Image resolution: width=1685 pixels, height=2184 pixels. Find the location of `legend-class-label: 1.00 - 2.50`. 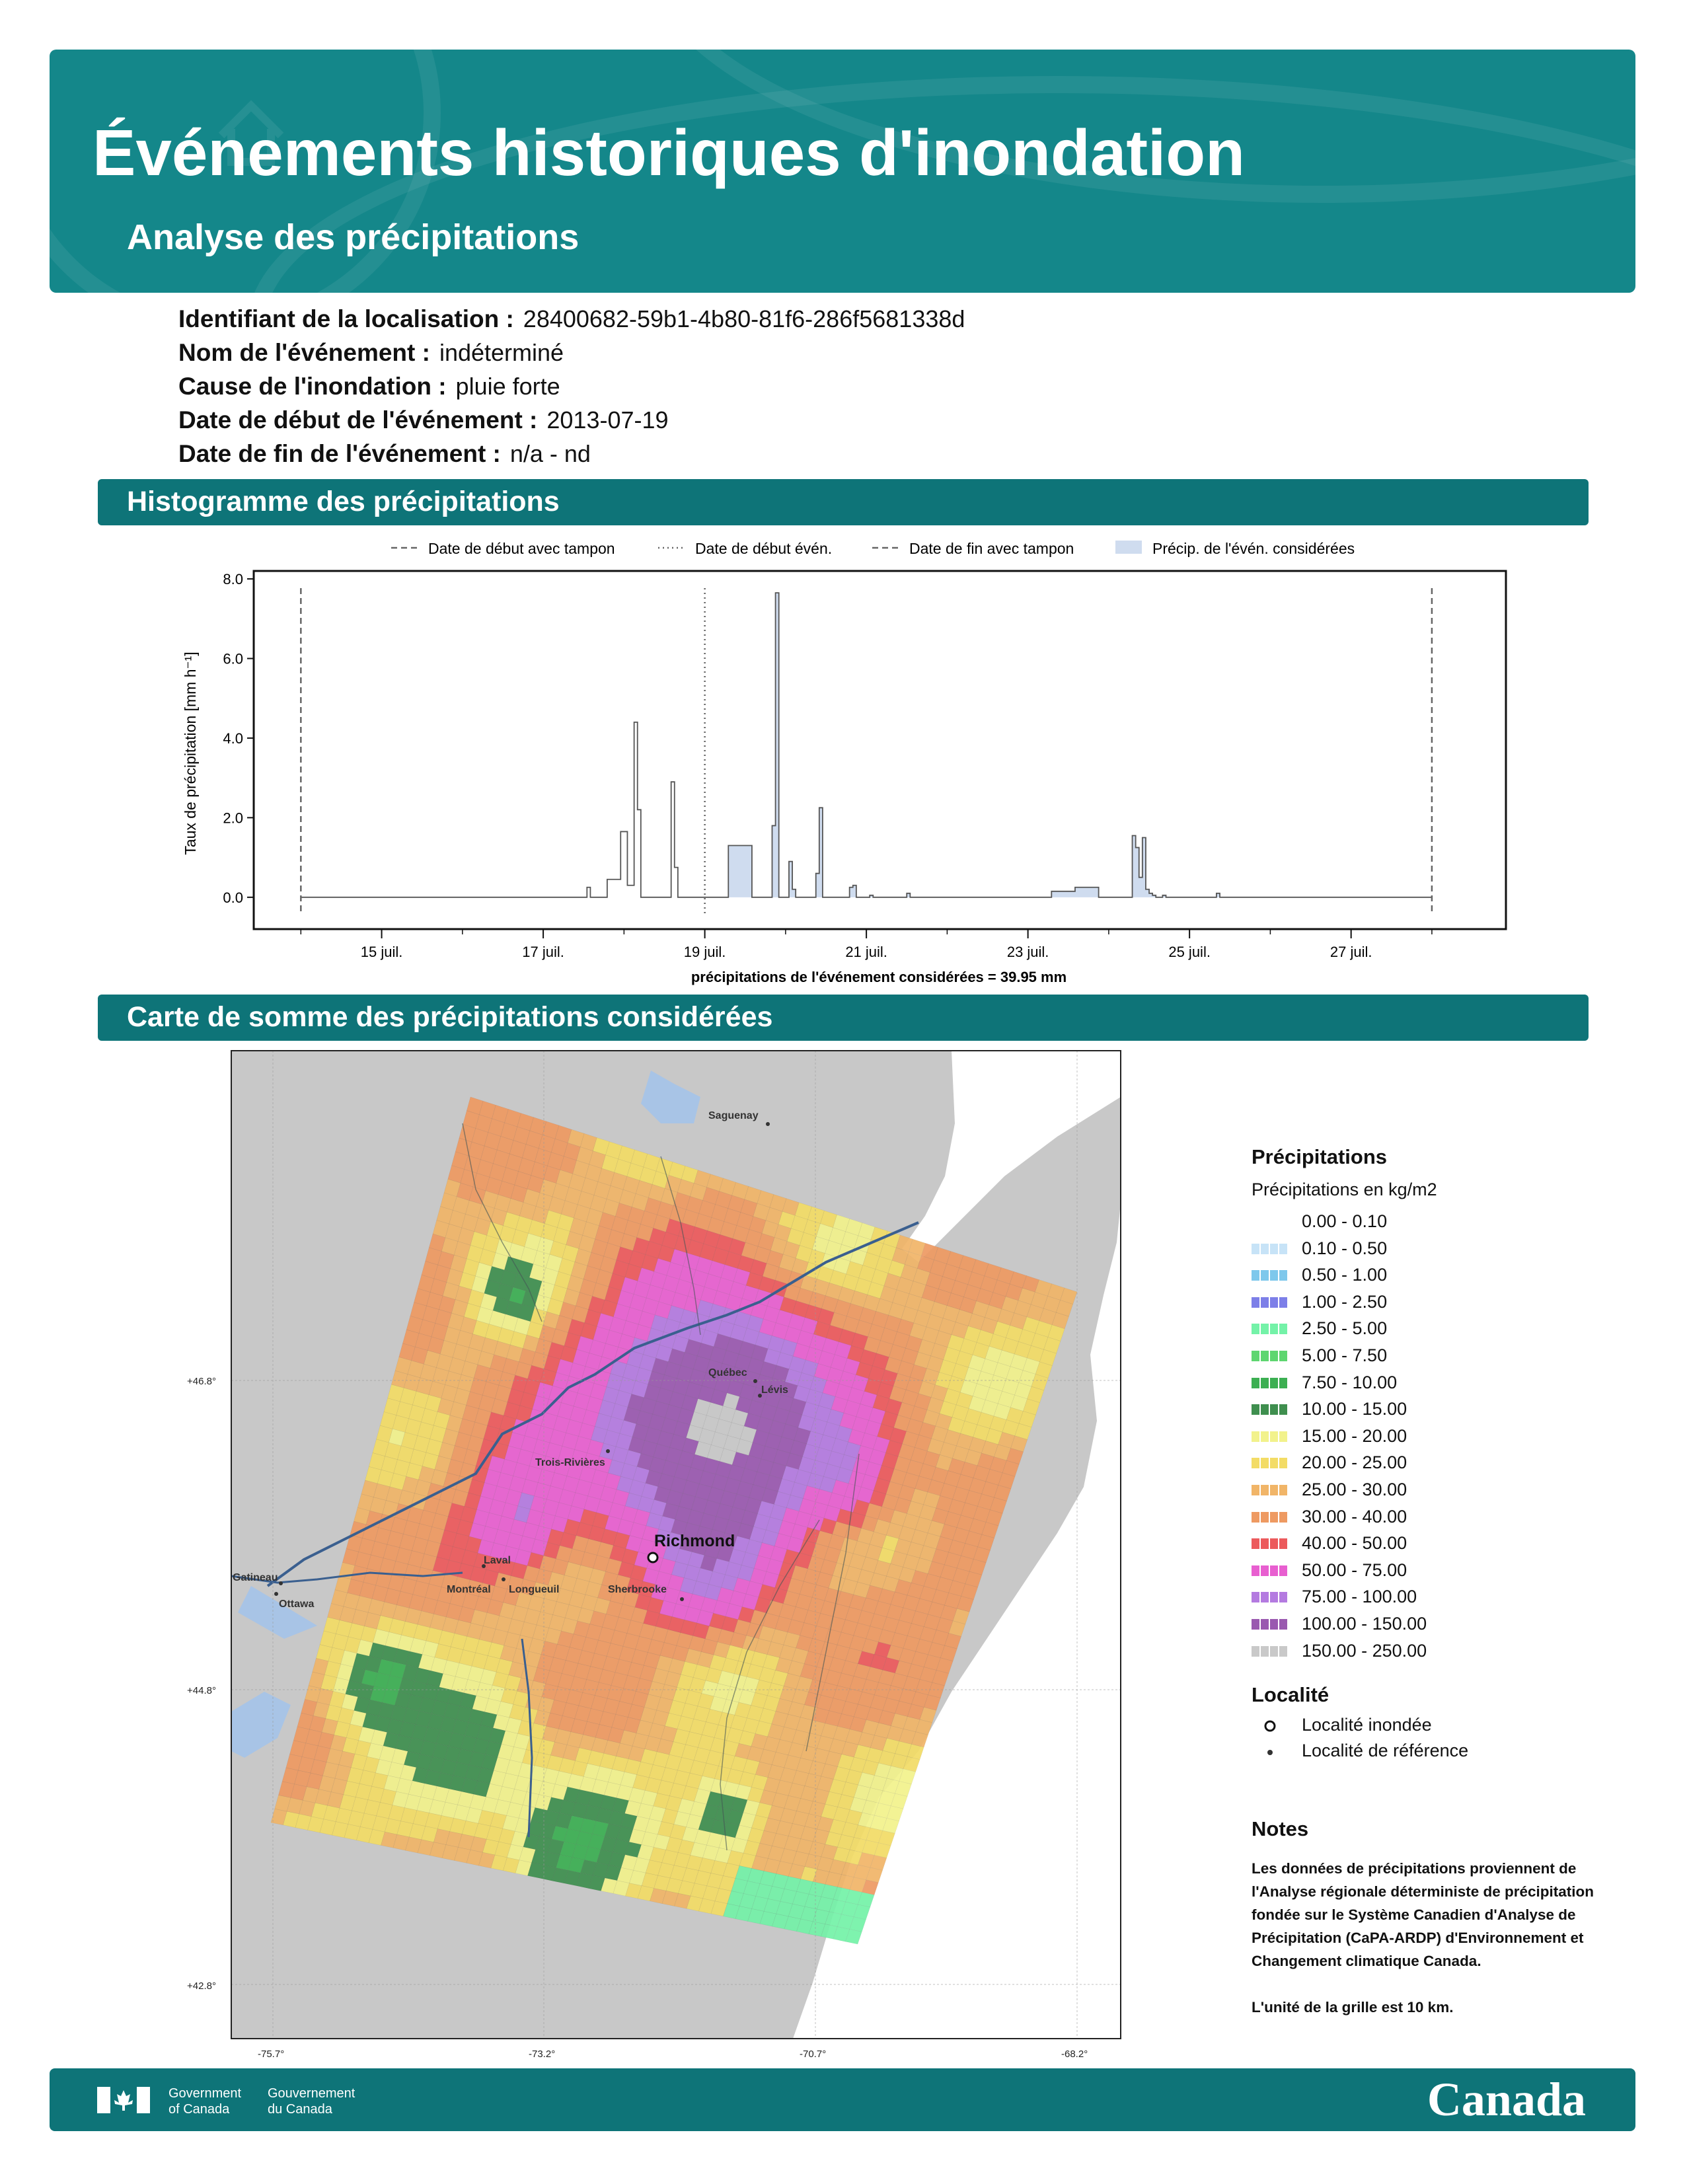

legend-class-label: 1.00 - 2.50 is located at coordinates (1345, 1301).